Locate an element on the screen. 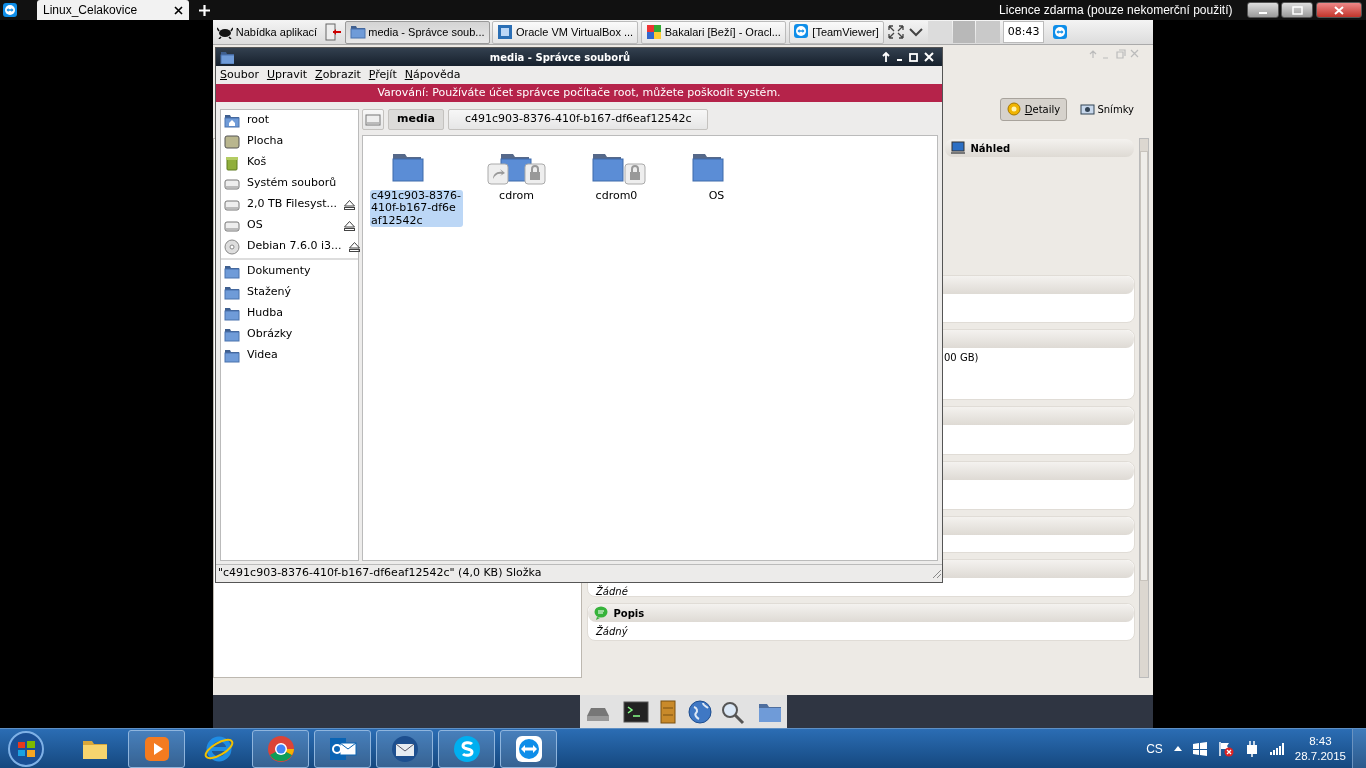  file-name: OS is located at coordinates (716, 196).